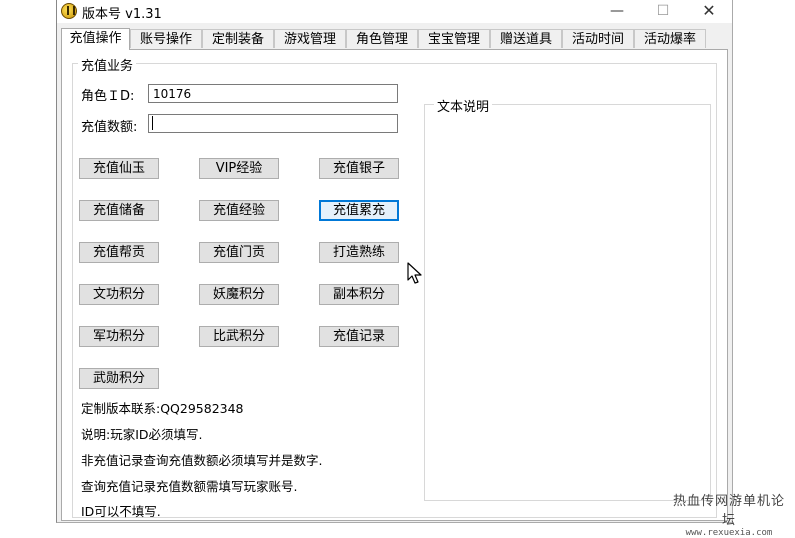  I want to click on recharge-reserve-button: 充值储备, so click(119, 210).